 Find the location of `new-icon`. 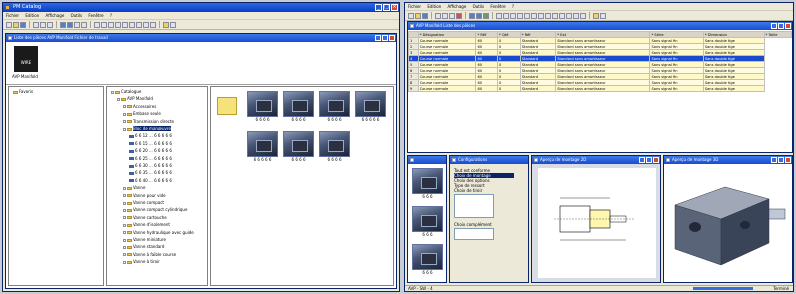

new-icon is located at coordinates (9, 24).